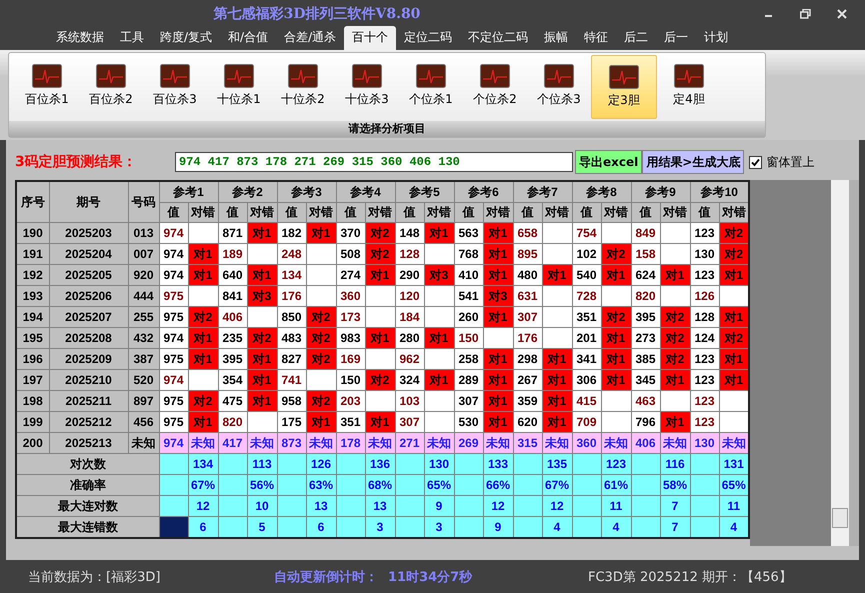 The image size is (865, 593). I want to click on table-cell: 120, so click(409, 296).